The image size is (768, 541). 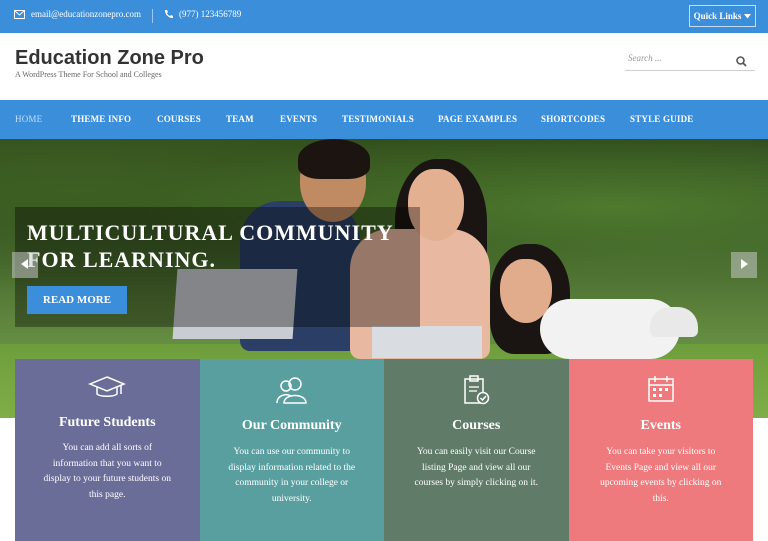 I want to click on feature-title: Courses, so click(x=476, y=425).